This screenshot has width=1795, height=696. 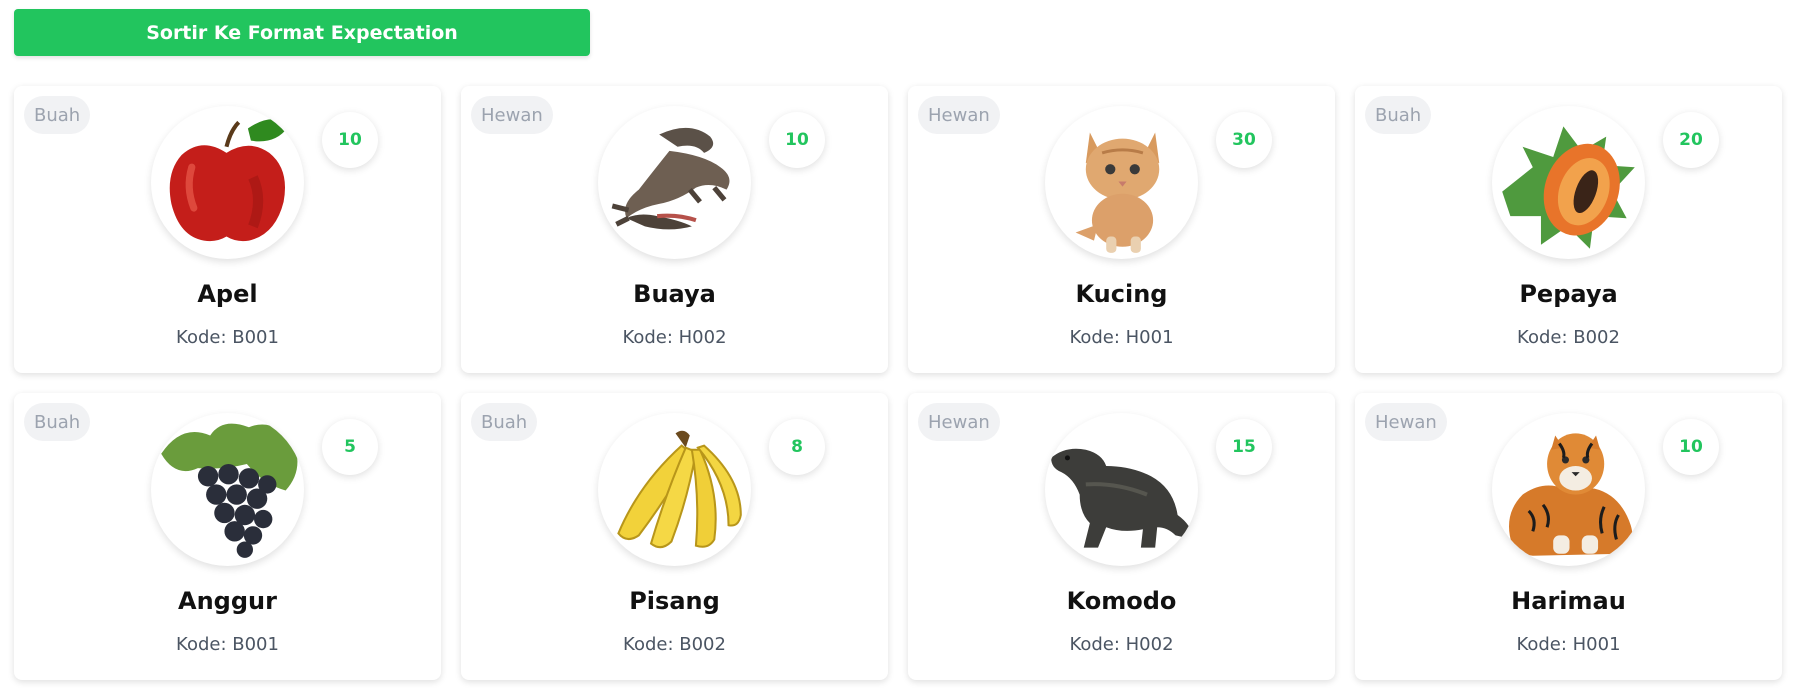 I want to click on item-name: Pisang, so click(x=674, y=601).